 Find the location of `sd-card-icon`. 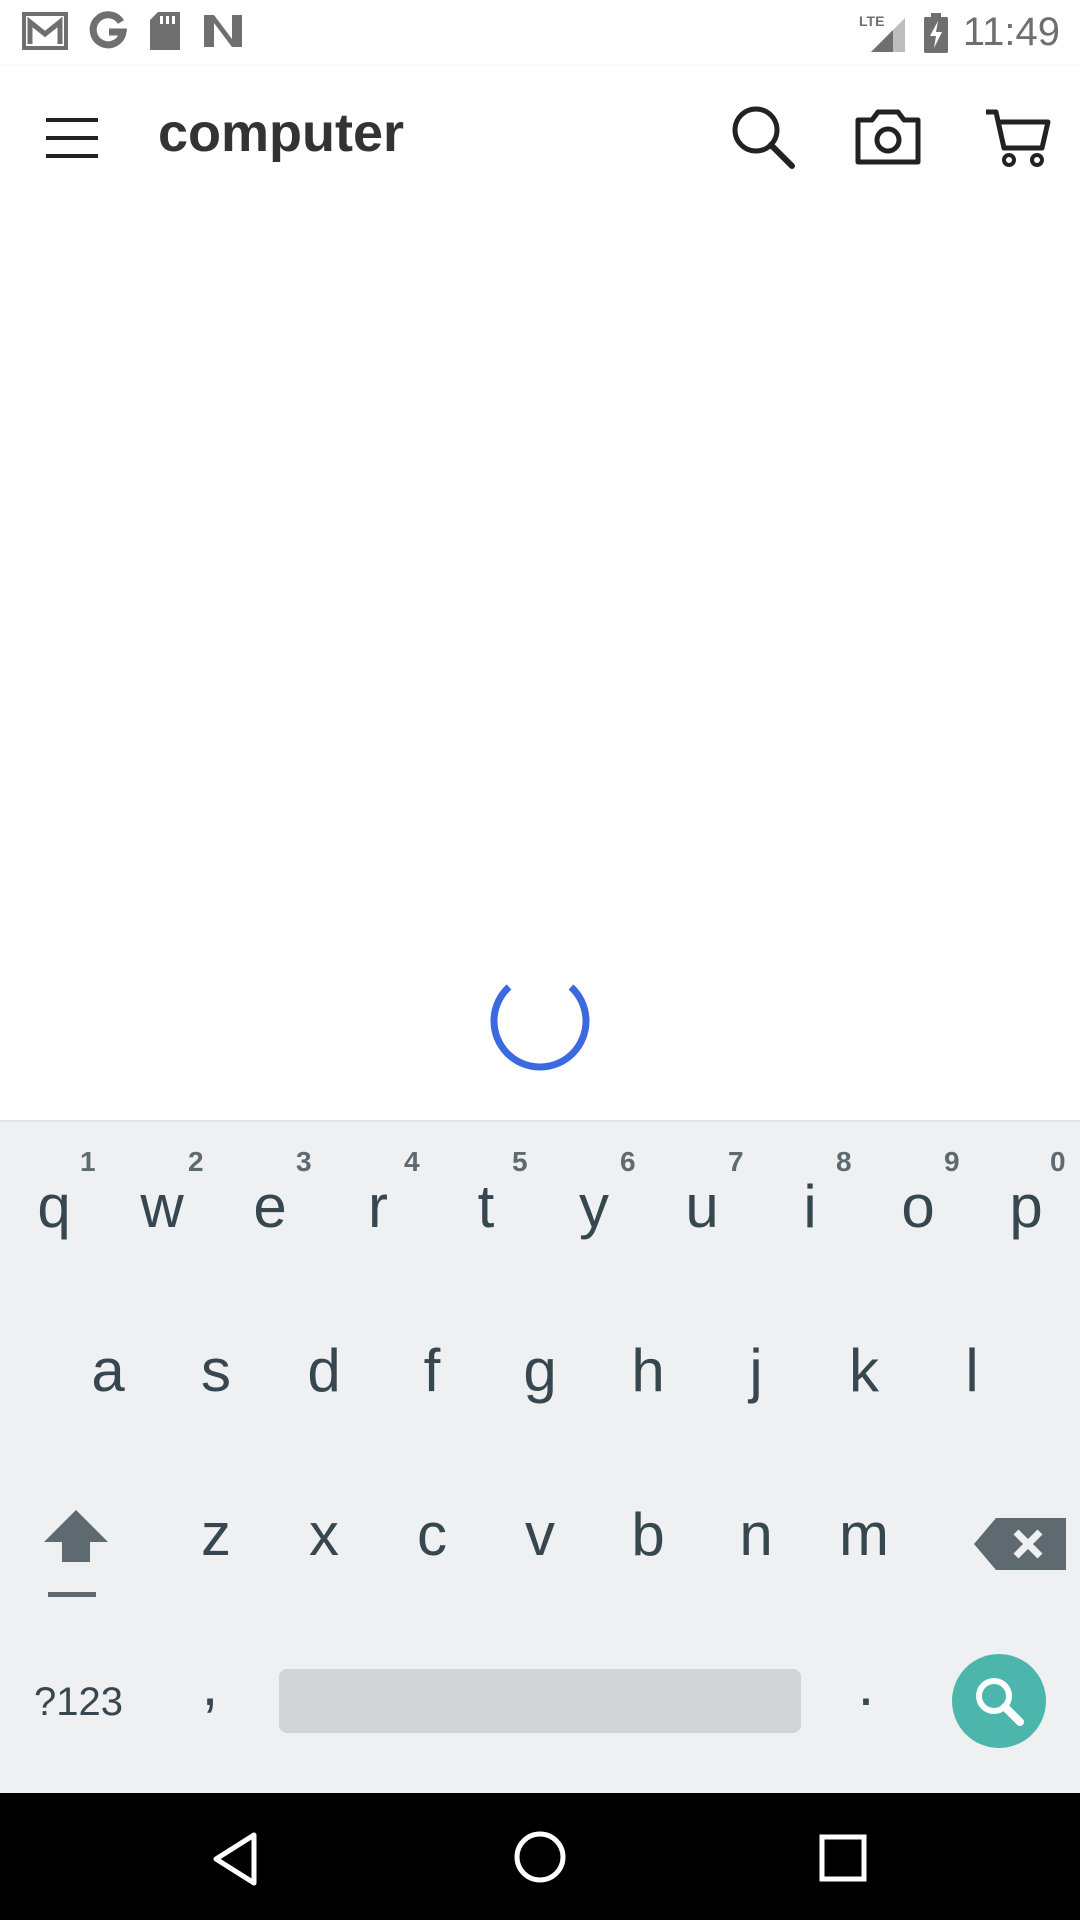

sd-card-icon is located at coordinates (165, 31).